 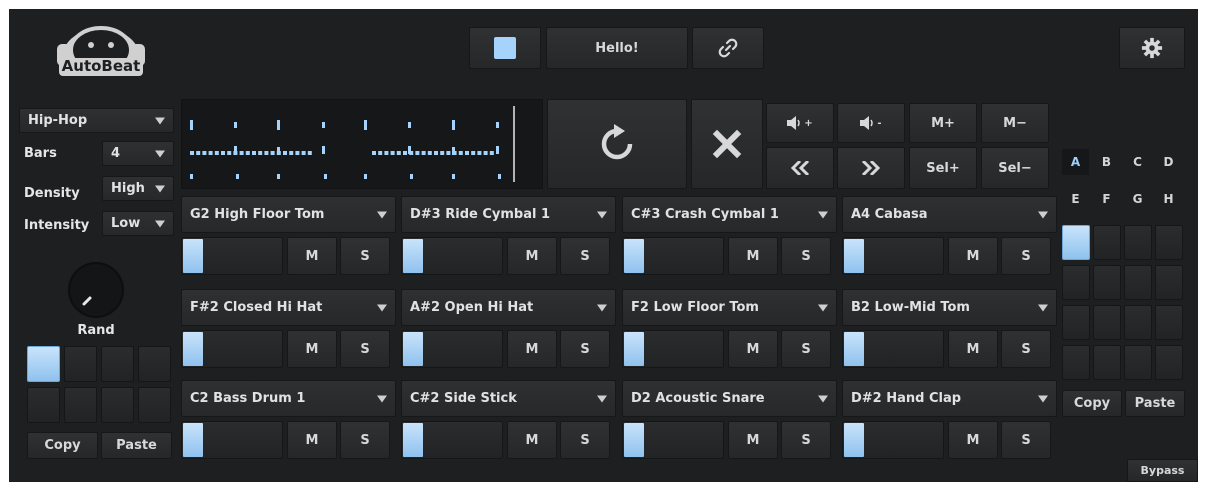 I want to click on sel-plus-button: Sel+, so click(x=943, y=168).